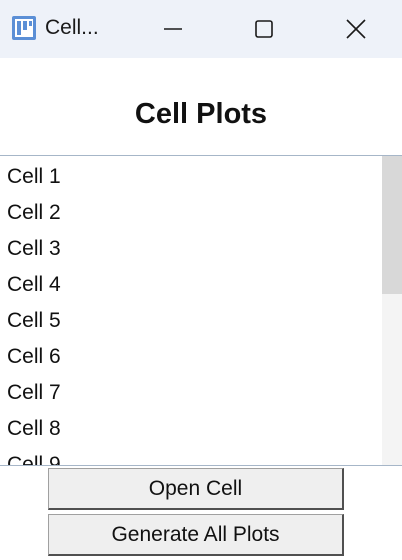  Describe the element at coordinates (392, 225) in the screenshot. I see `scrollbar-thumb` at that location.